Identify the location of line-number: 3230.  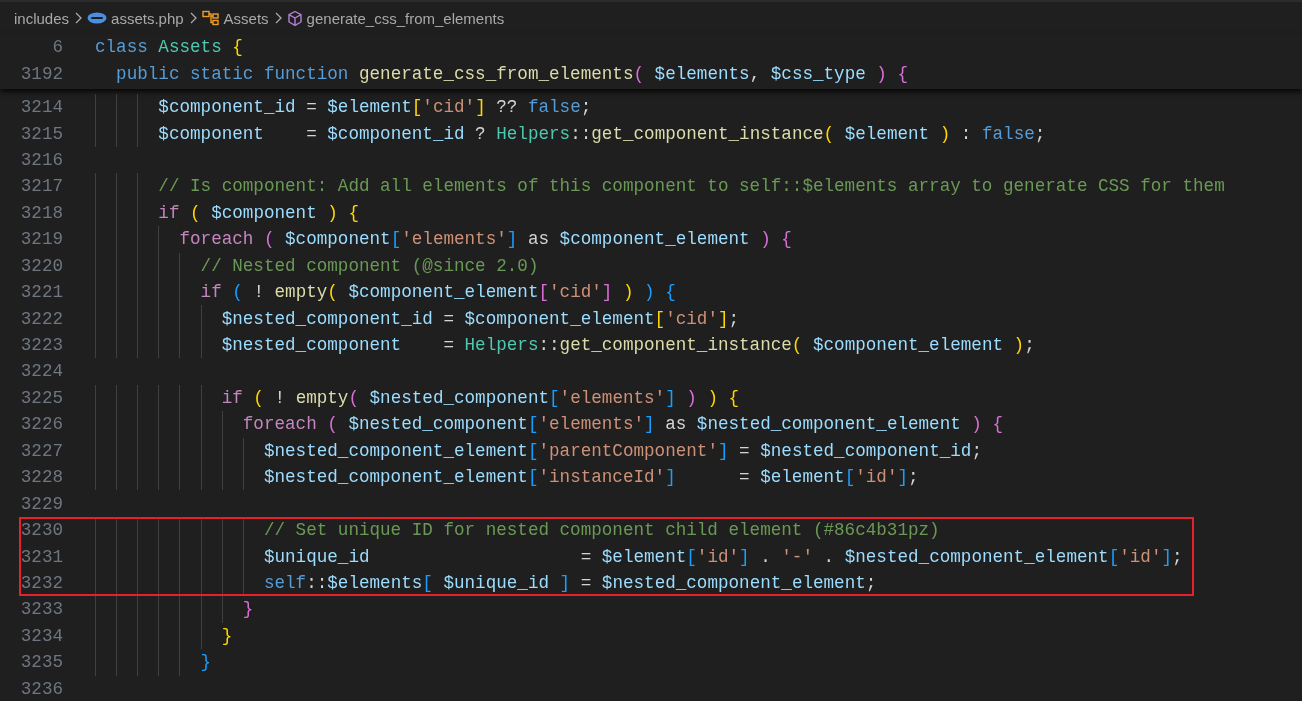
(41, 530).